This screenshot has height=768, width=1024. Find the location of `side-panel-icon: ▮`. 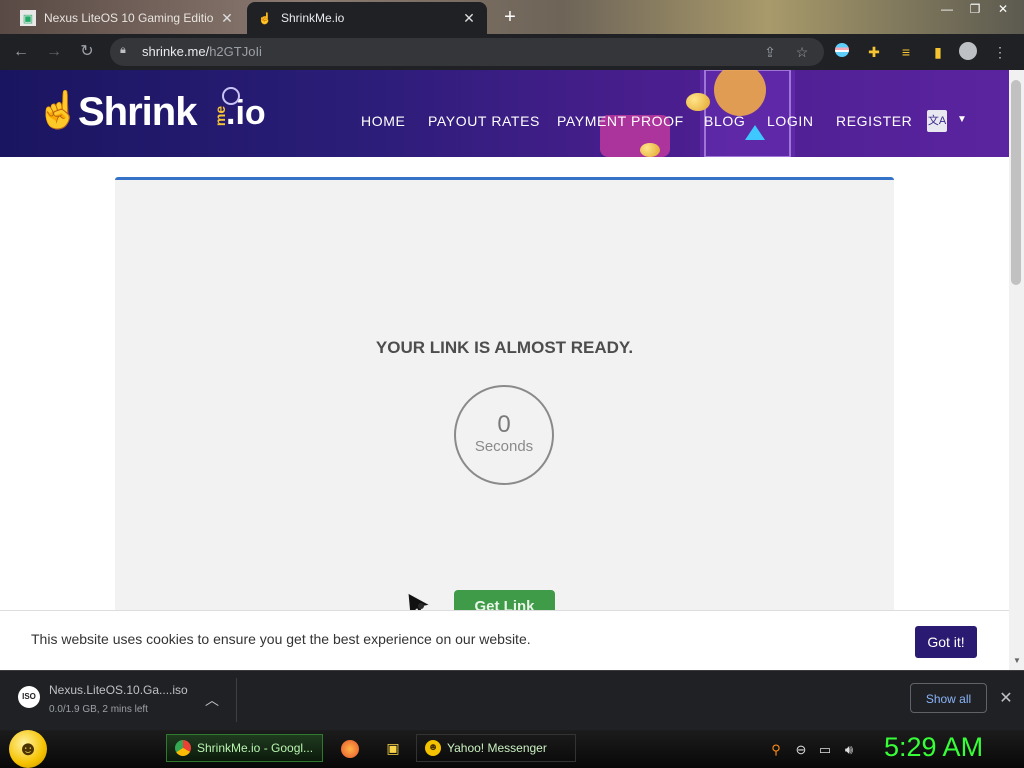

side-panel-icon: ▮ is located at coordinates (938, 52).